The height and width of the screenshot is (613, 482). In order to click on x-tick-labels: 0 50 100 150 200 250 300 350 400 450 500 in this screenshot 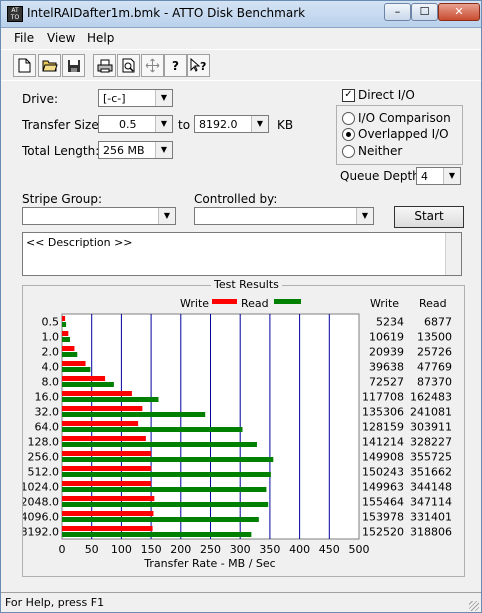, I will do `click(214, 549)`.